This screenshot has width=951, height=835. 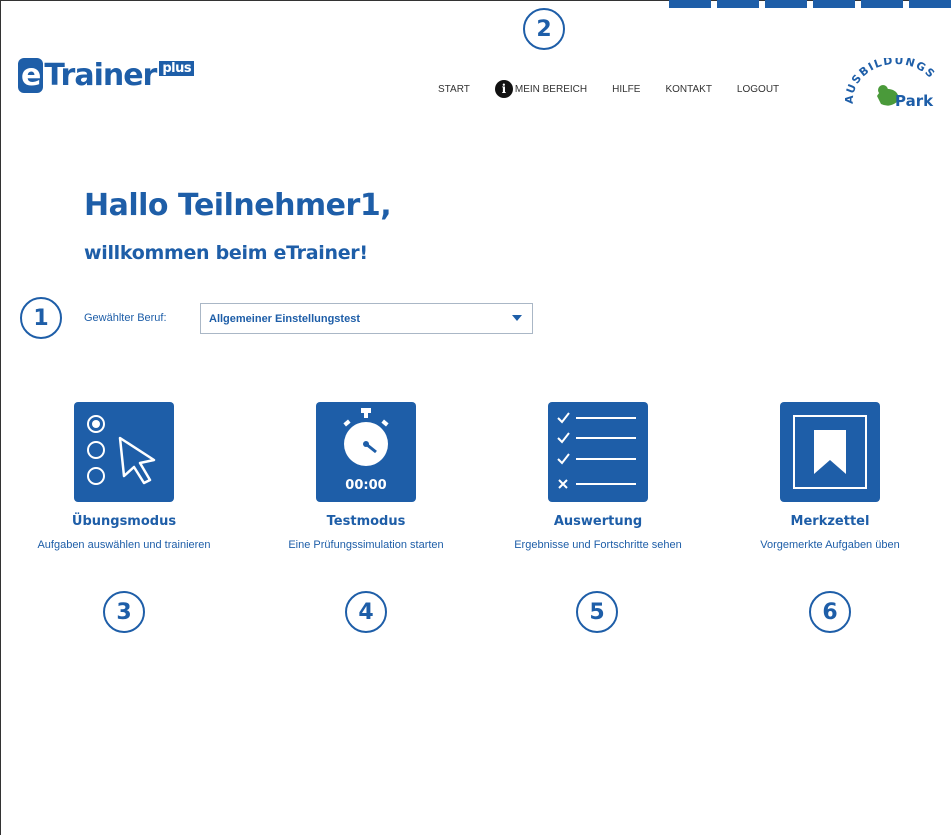 I want to click on logo-plus-badge: plus, so click(x=177, y=68).